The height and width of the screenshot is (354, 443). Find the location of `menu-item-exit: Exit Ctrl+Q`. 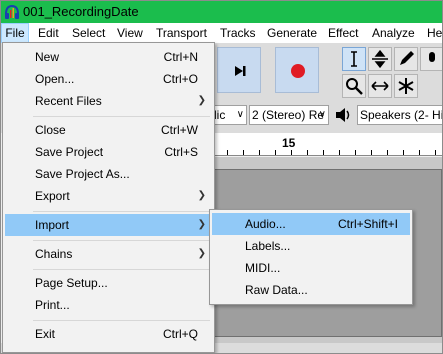

menu-item-exit: Exit Ctrl+Q is located at coordinates (108, 334).